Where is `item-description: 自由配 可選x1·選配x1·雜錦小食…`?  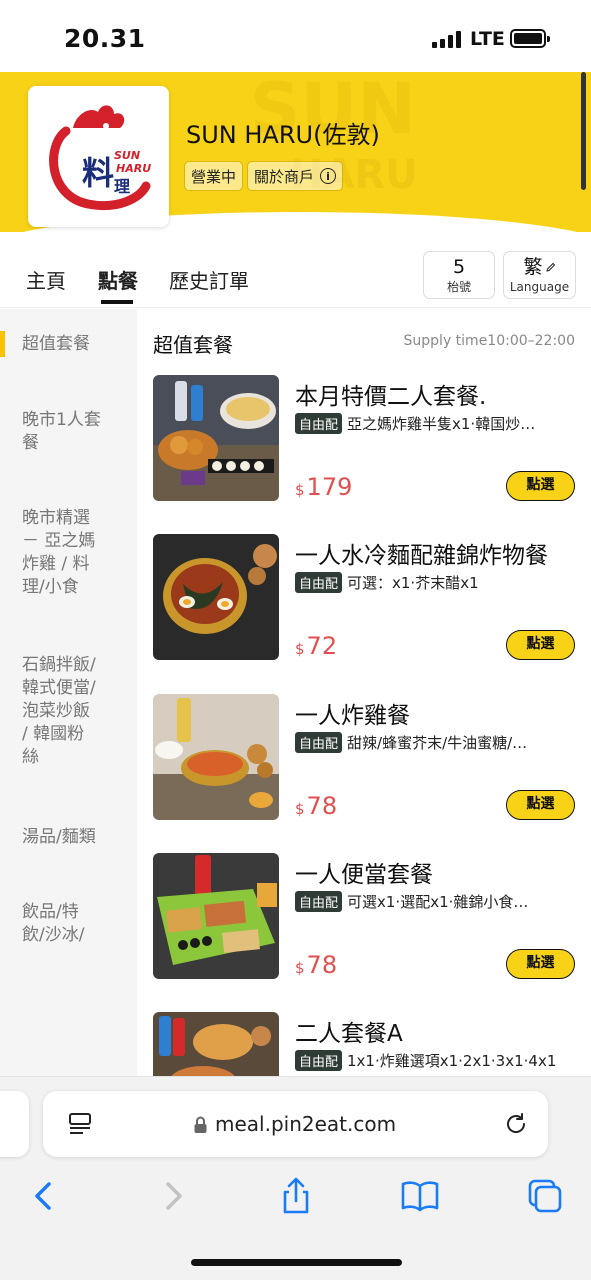
item-description: 自由配 可選x1·選配x1·雜錦小食… is located at coordinates (435, 901).